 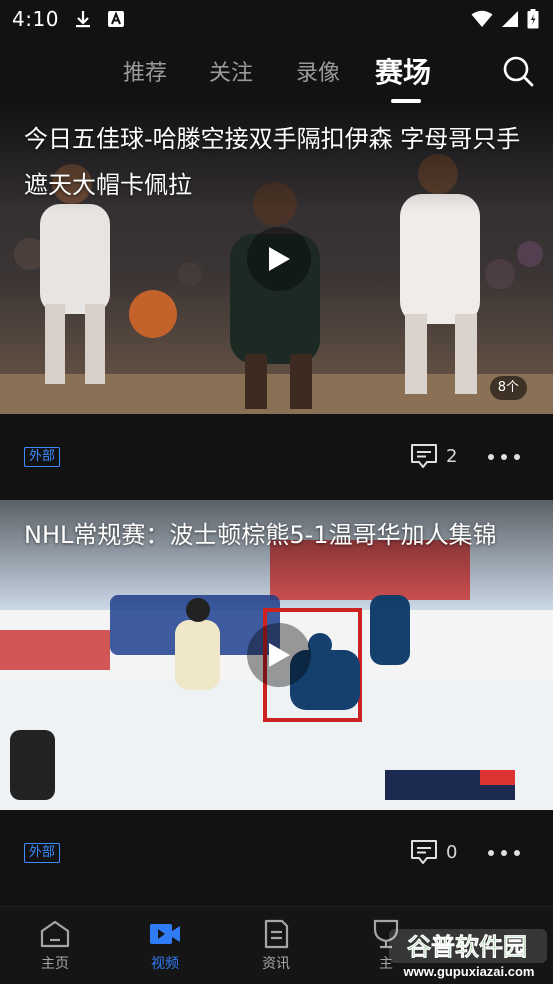 I want to click on video-icon, so click(x=165, y=934).